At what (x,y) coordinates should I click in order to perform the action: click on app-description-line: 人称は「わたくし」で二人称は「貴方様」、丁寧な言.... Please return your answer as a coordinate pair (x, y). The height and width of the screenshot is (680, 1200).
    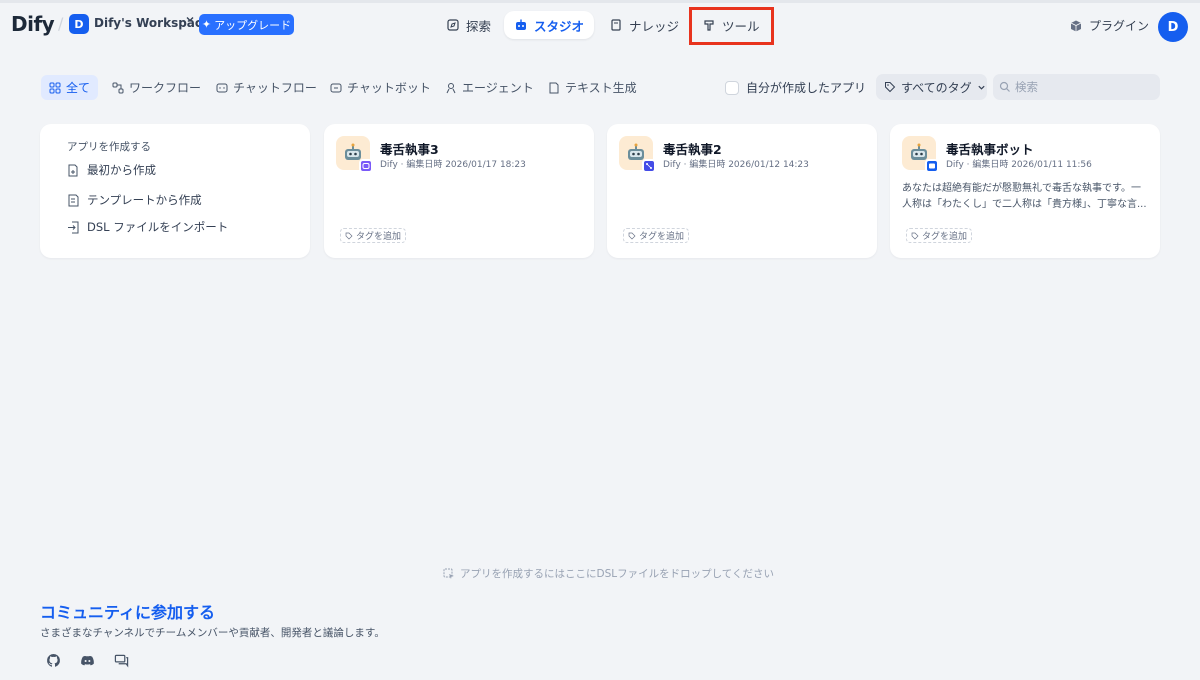
    Looking at the image, I should click on (1024, 204).